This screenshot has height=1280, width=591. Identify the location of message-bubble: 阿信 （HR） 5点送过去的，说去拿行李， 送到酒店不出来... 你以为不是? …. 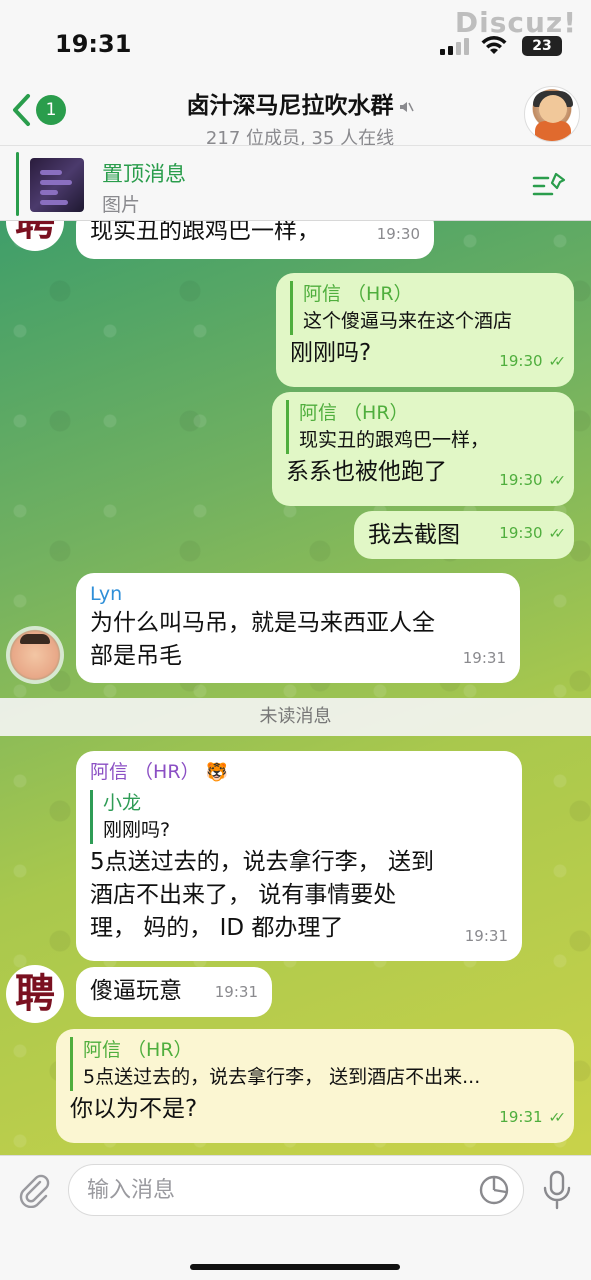
(315, 1086).